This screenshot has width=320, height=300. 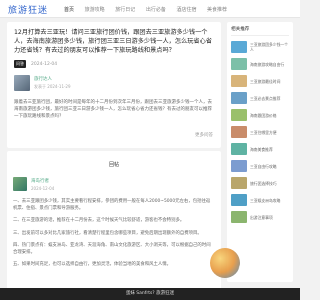 What do you see at coordinates (28, 9) in the screenshot?
I see `site-logo: 旅游狂迷` at bounding box center [28, 9].